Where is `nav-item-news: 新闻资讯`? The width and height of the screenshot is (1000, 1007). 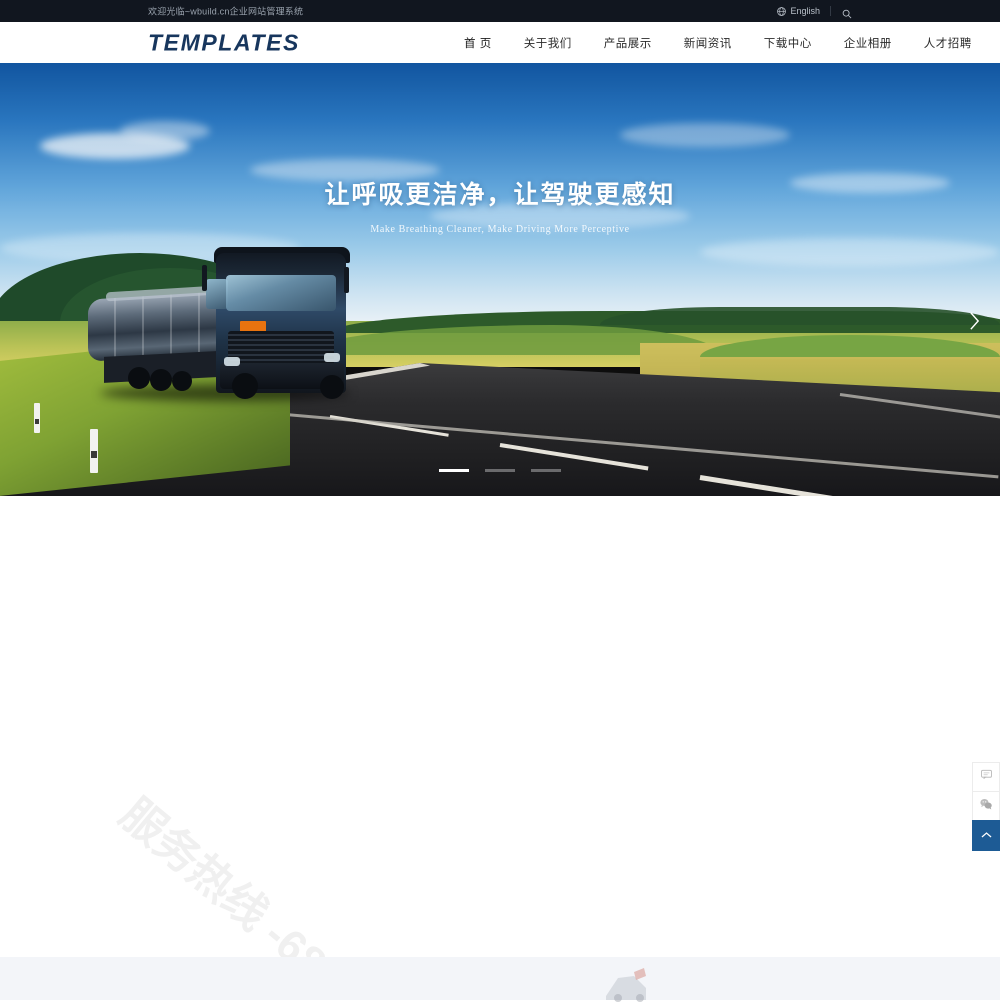
nav-item-news: 新闻资讯 is located at coordinates (708, 43).